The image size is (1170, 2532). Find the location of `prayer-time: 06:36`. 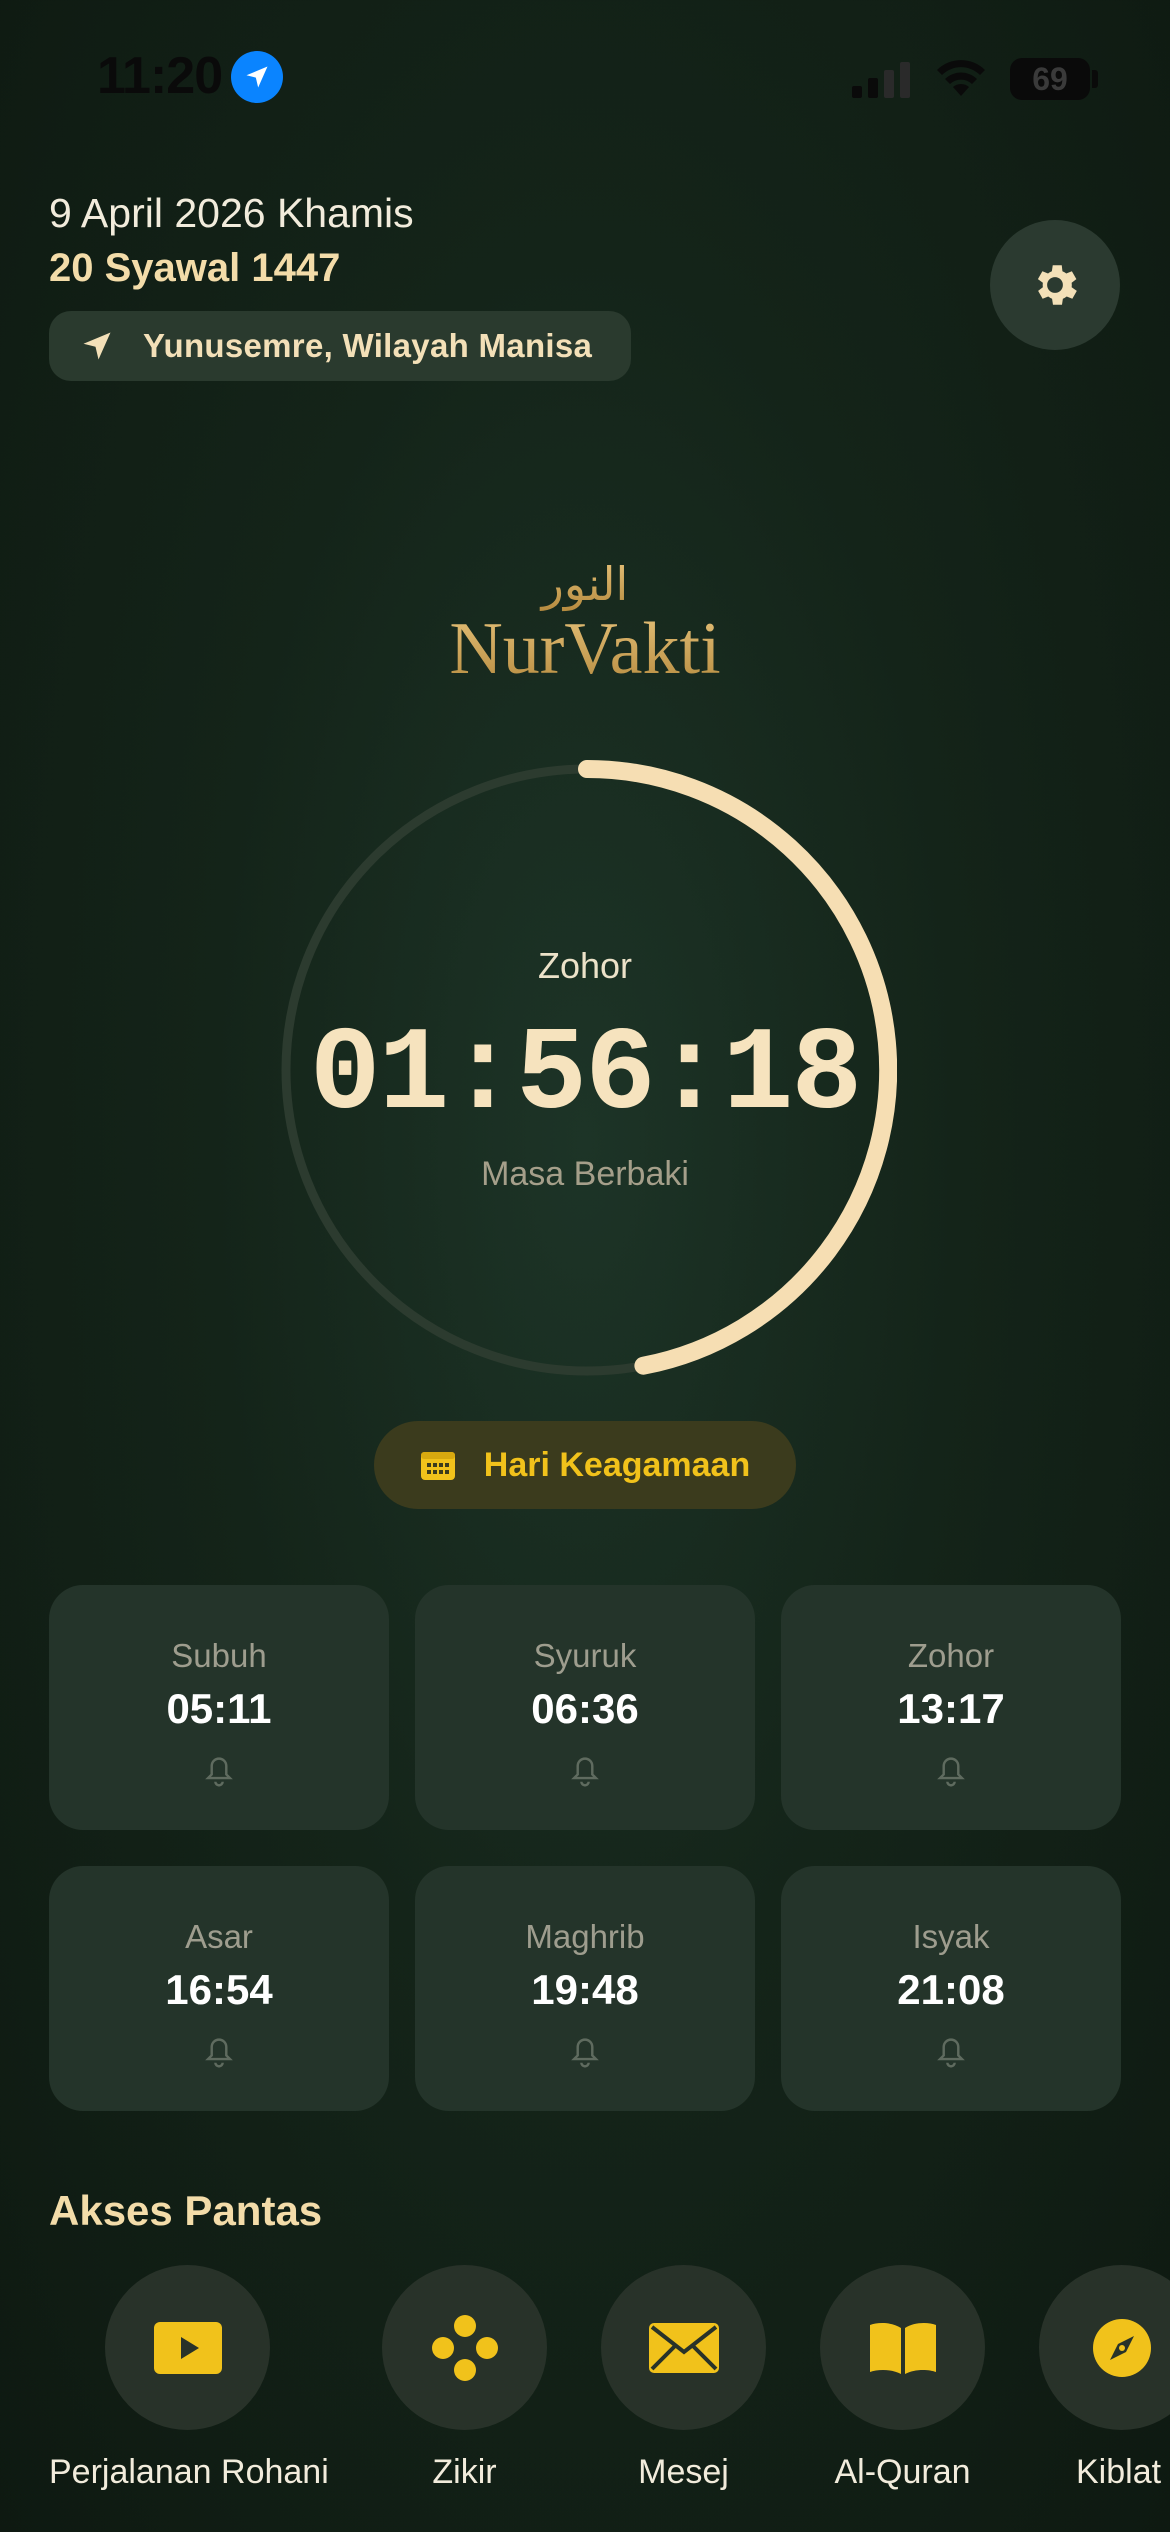

prayer-time: 06:36 is located at coordinates (585, 1708).